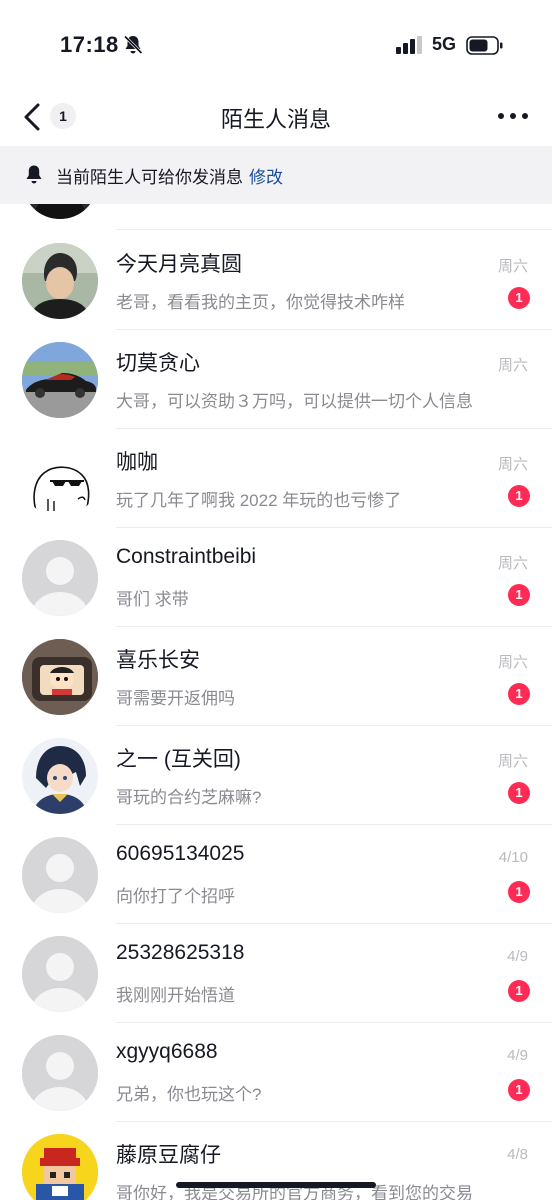  I want to click on cartoon-avatar-icon, so click(60, 677).